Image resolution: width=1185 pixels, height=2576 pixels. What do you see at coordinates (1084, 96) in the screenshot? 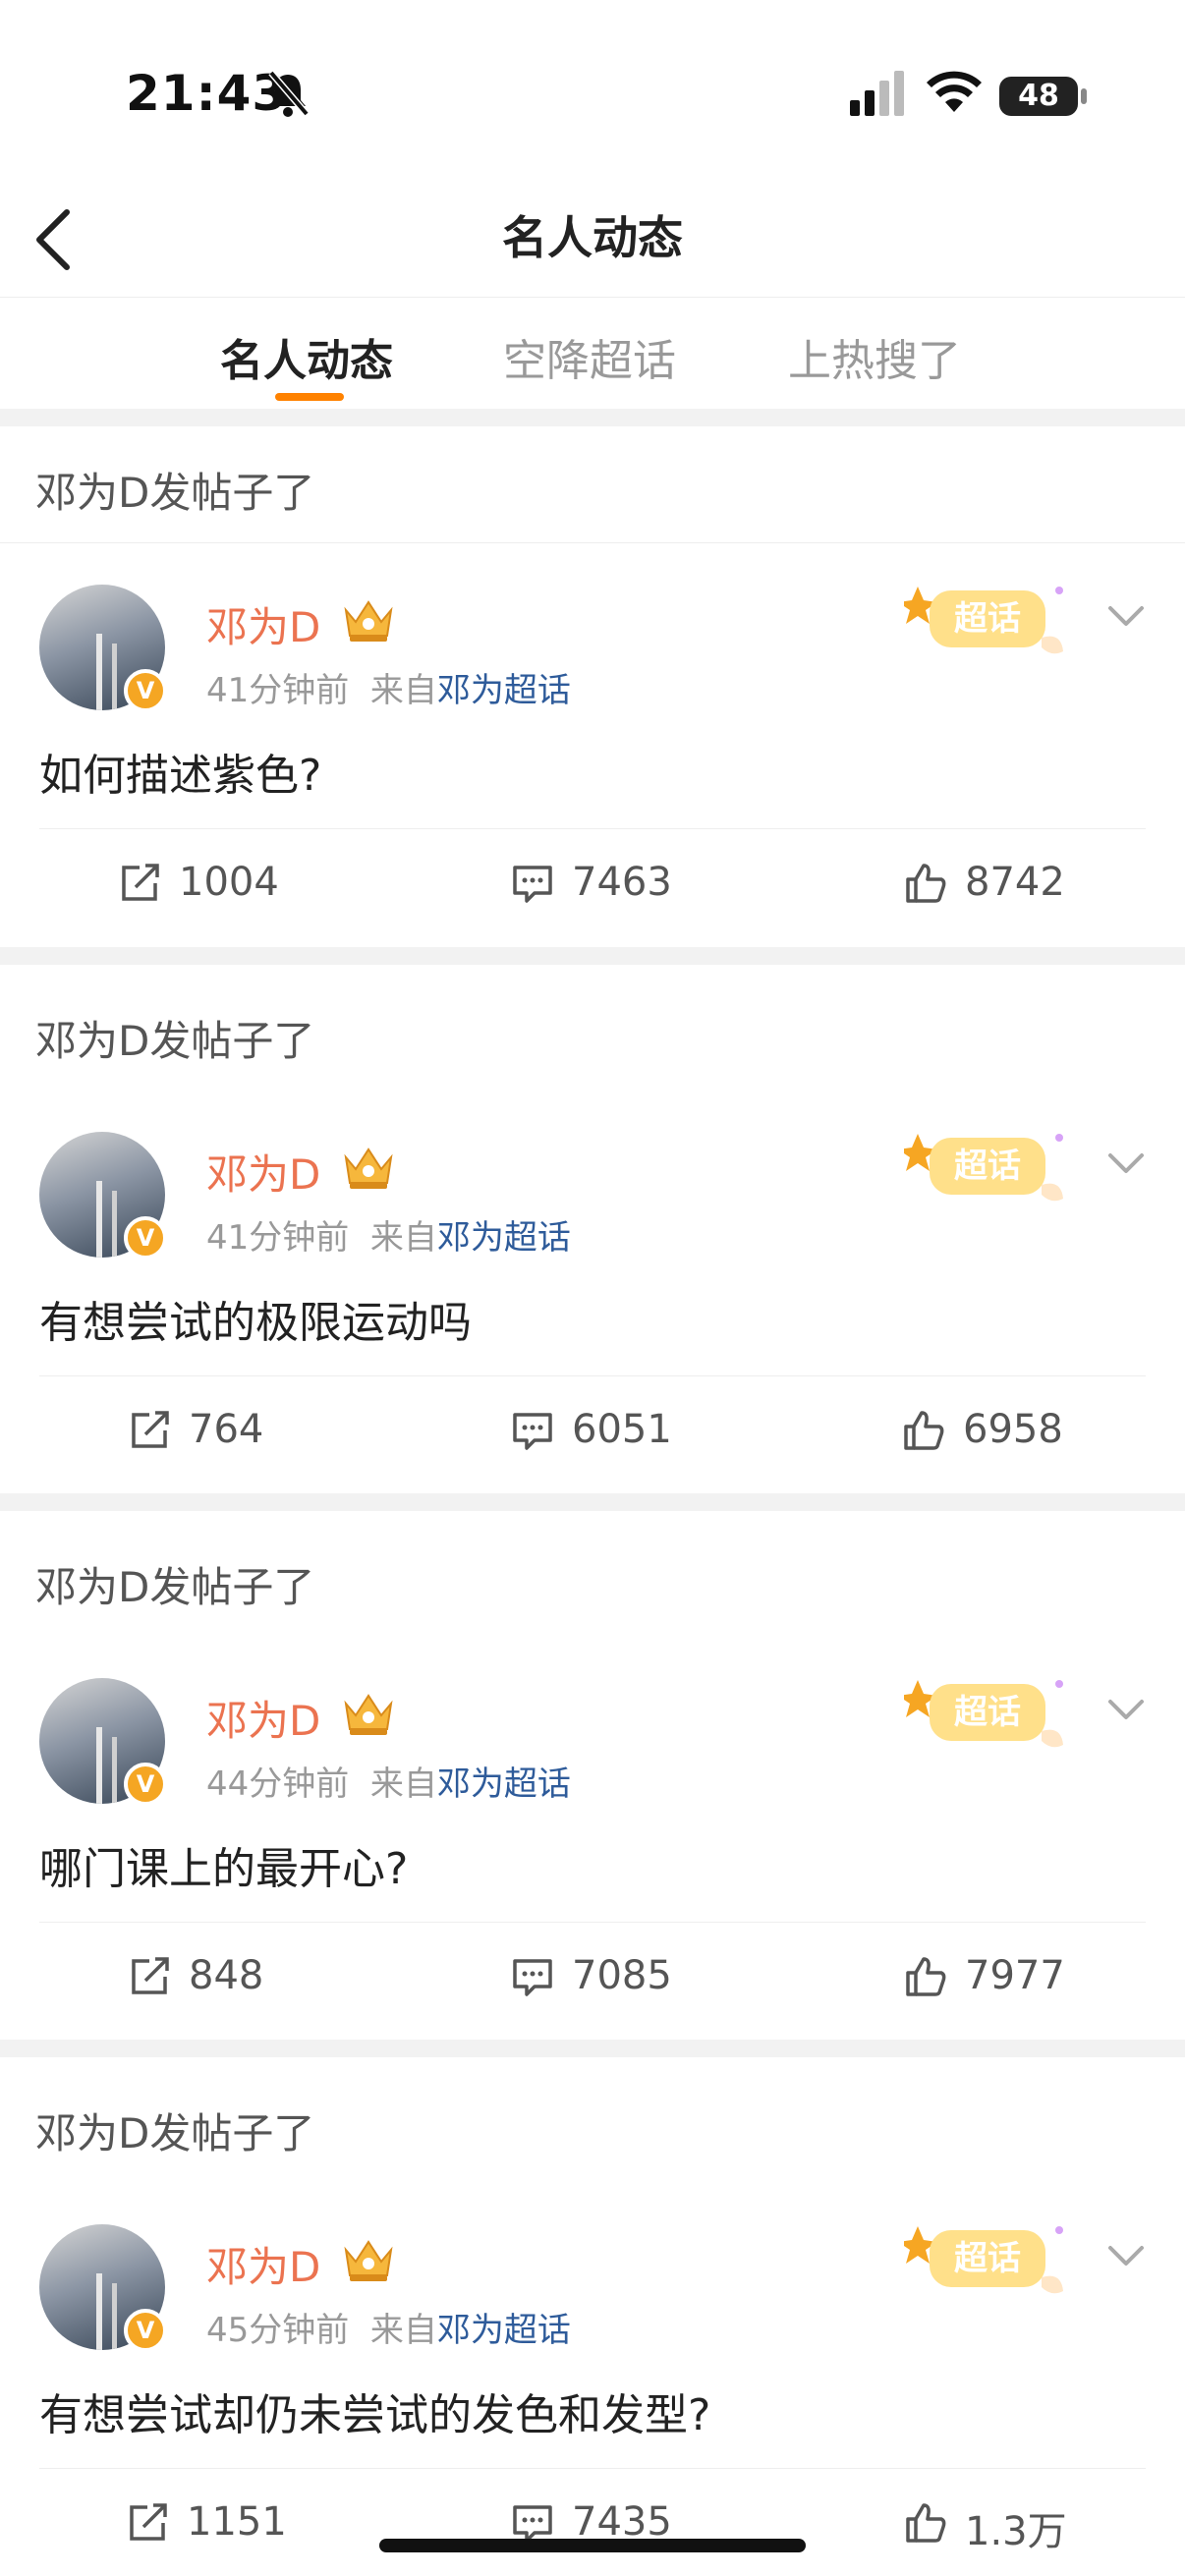
I see `battery-tip` at bounding box center [1084, 96].